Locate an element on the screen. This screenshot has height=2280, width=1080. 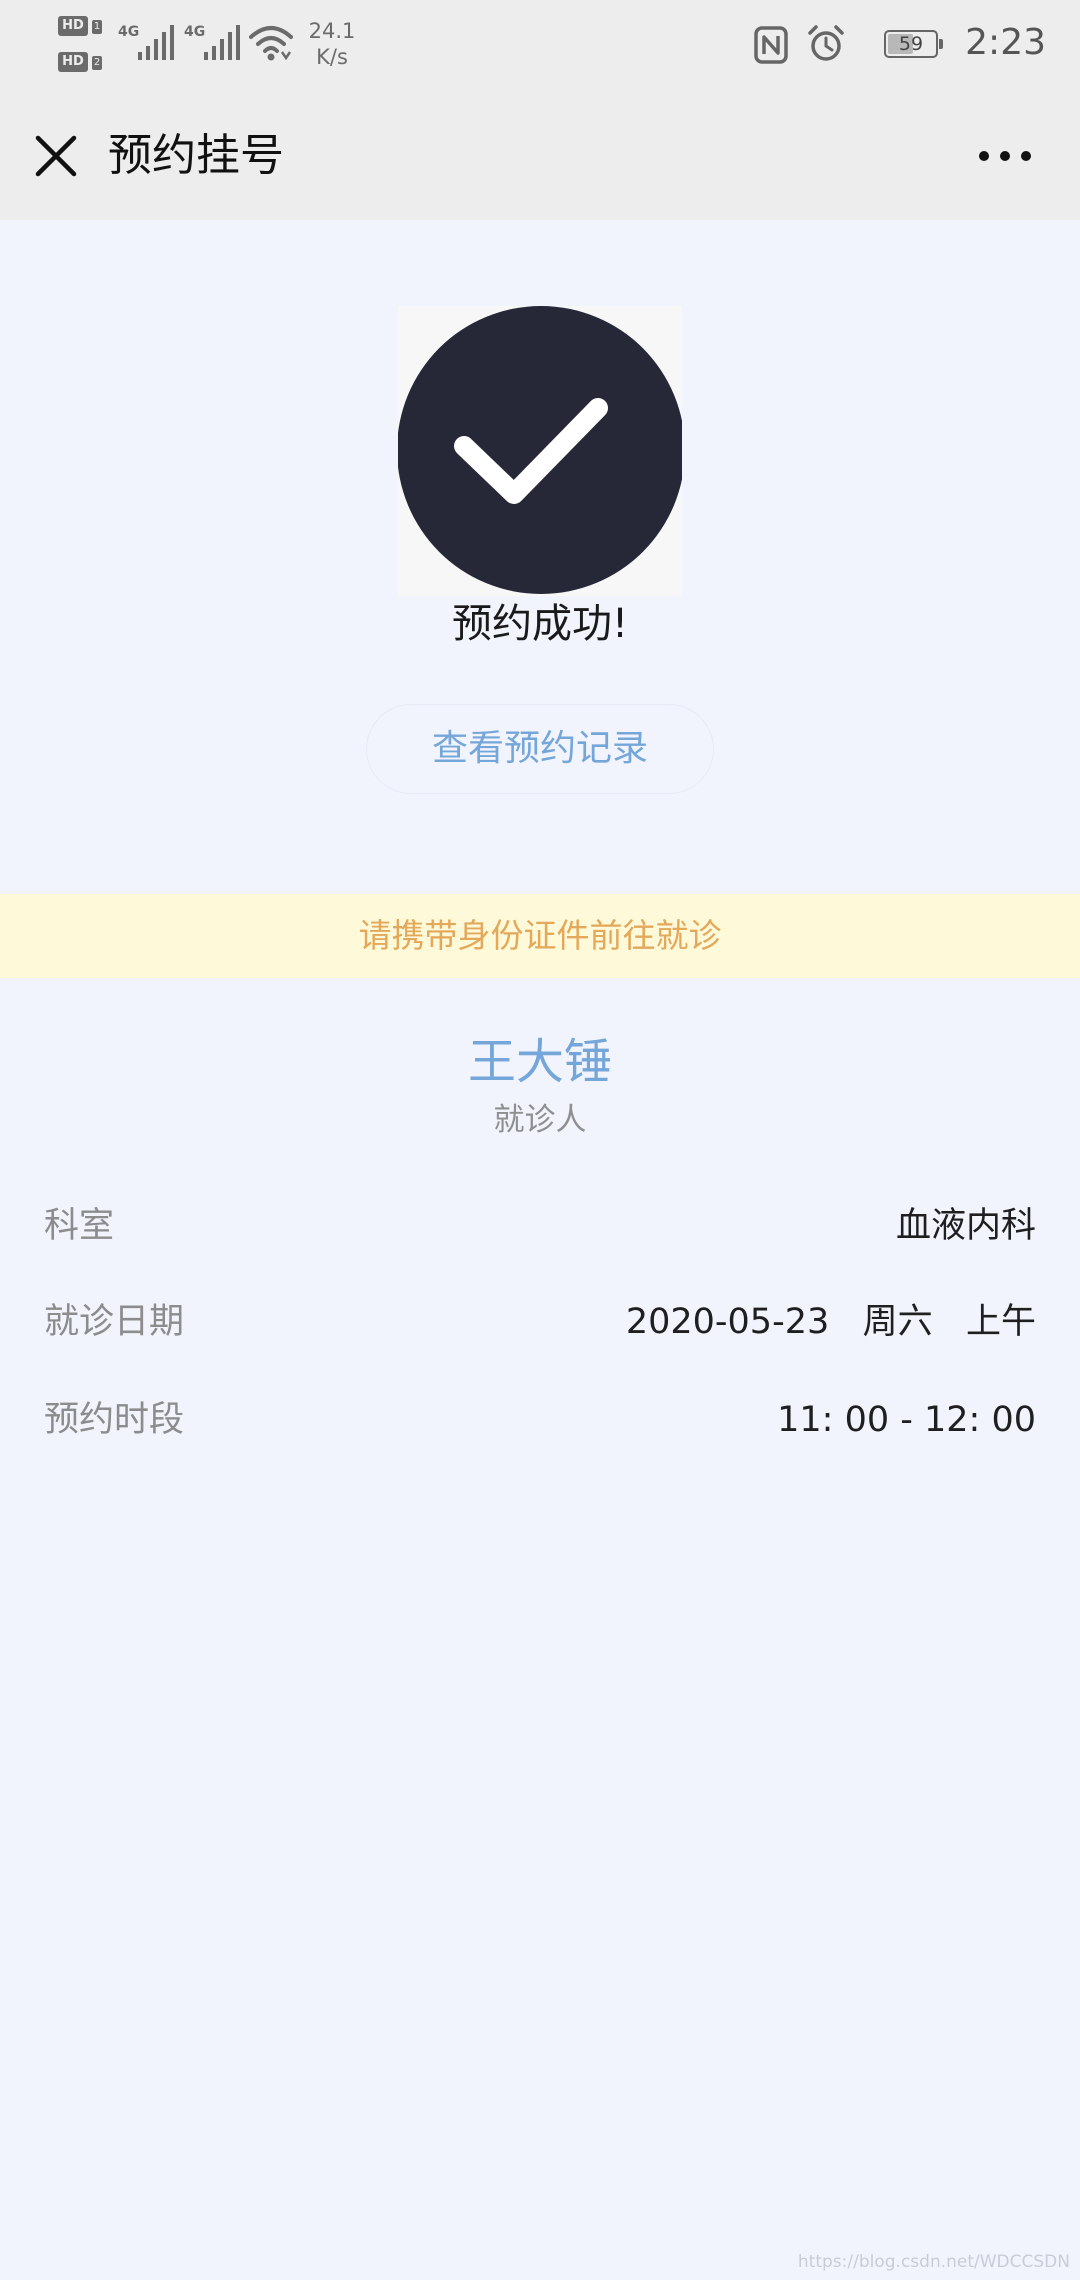
battery-icon: 59 is located at coordinates (913, 44).